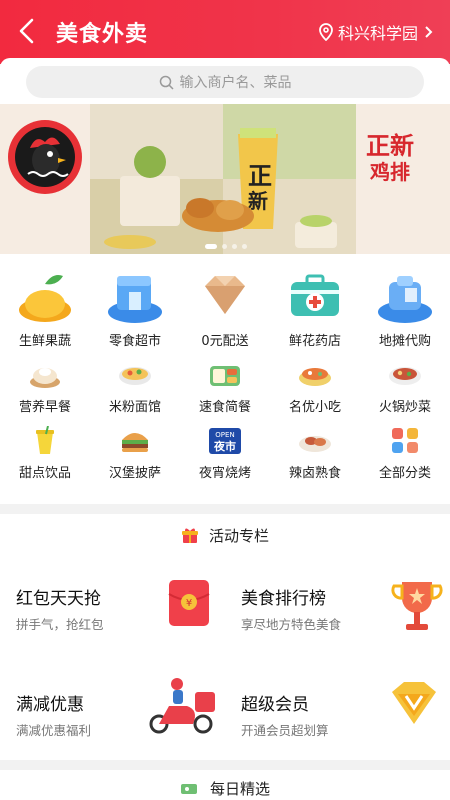 This screenshot has height=800, width=450. Describe the element at coordinates (239, 789) in the screenshot. I see `section-title: 每日精选` at that location.